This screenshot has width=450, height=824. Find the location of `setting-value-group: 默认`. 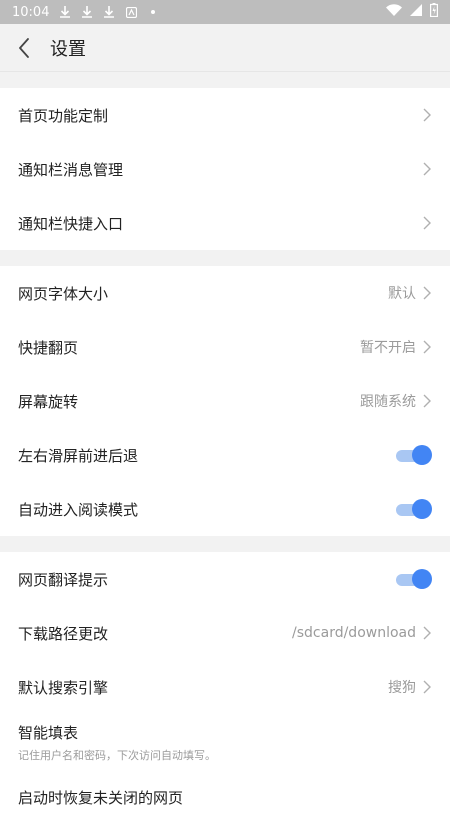

setting-value-group: 默认 is located at coordinates (410, 293).